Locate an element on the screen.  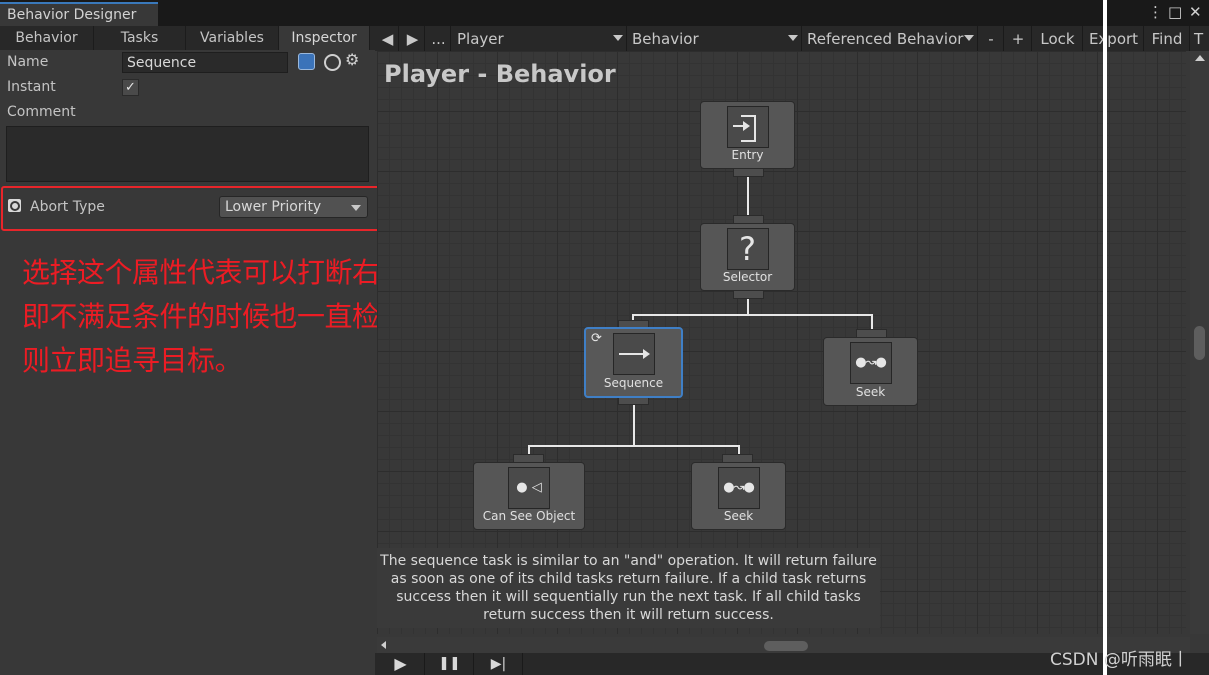
referenced-behavior-dropdown: Referenced Behavior is located at coordinates (890, 38).